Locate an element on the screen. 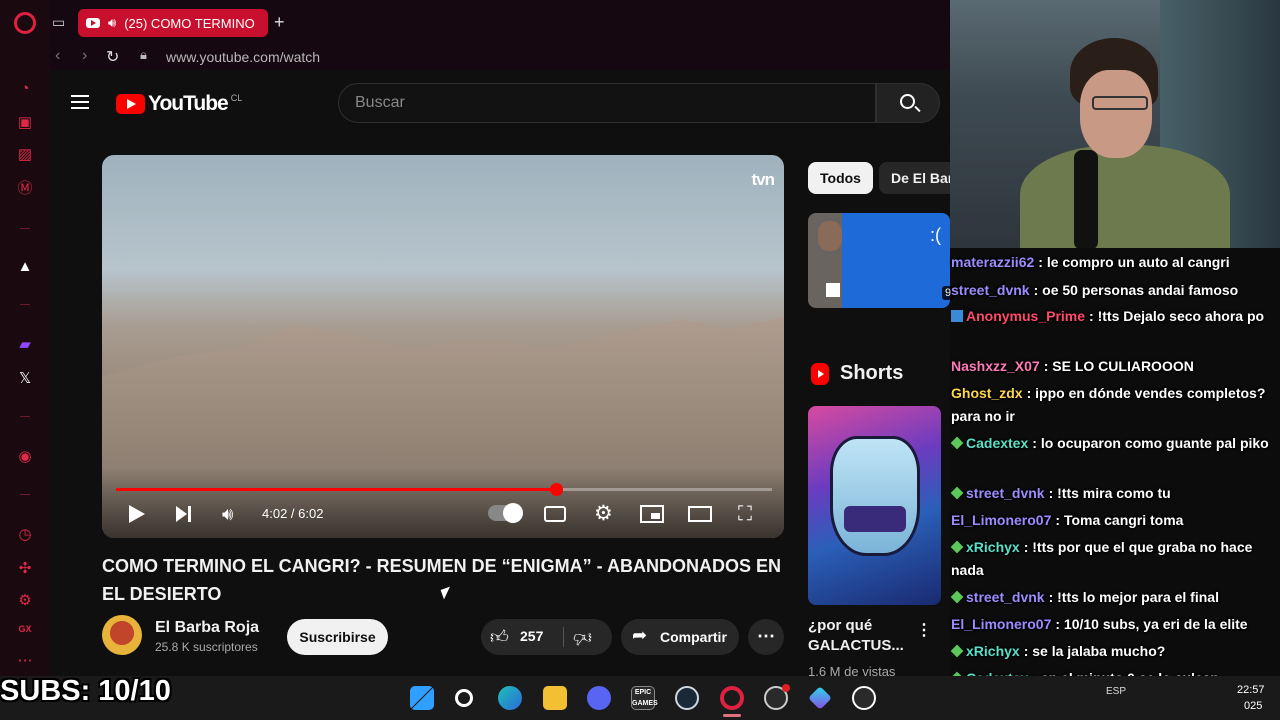 Image resolution: width=1280 pixels, height=720 pixels. search-input: Buscar is located at coordinates (607, 103).